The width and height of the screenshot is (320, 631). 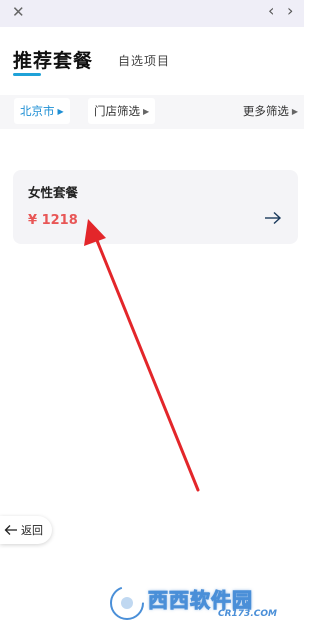 I want to click on more-filters-label: 更多筛选, so click(x=265, y=111).